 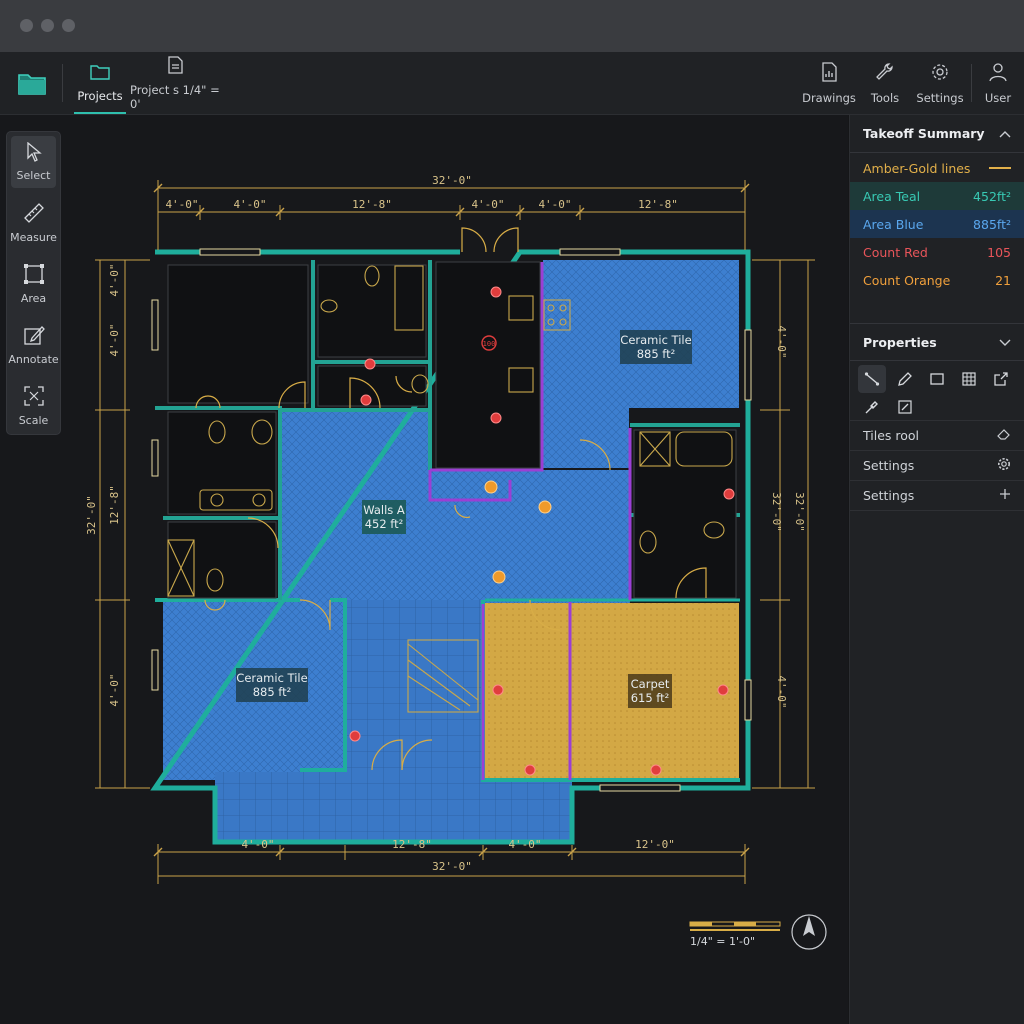 I want to click on property-settings-1: Settings, so click(x=937, y=466).